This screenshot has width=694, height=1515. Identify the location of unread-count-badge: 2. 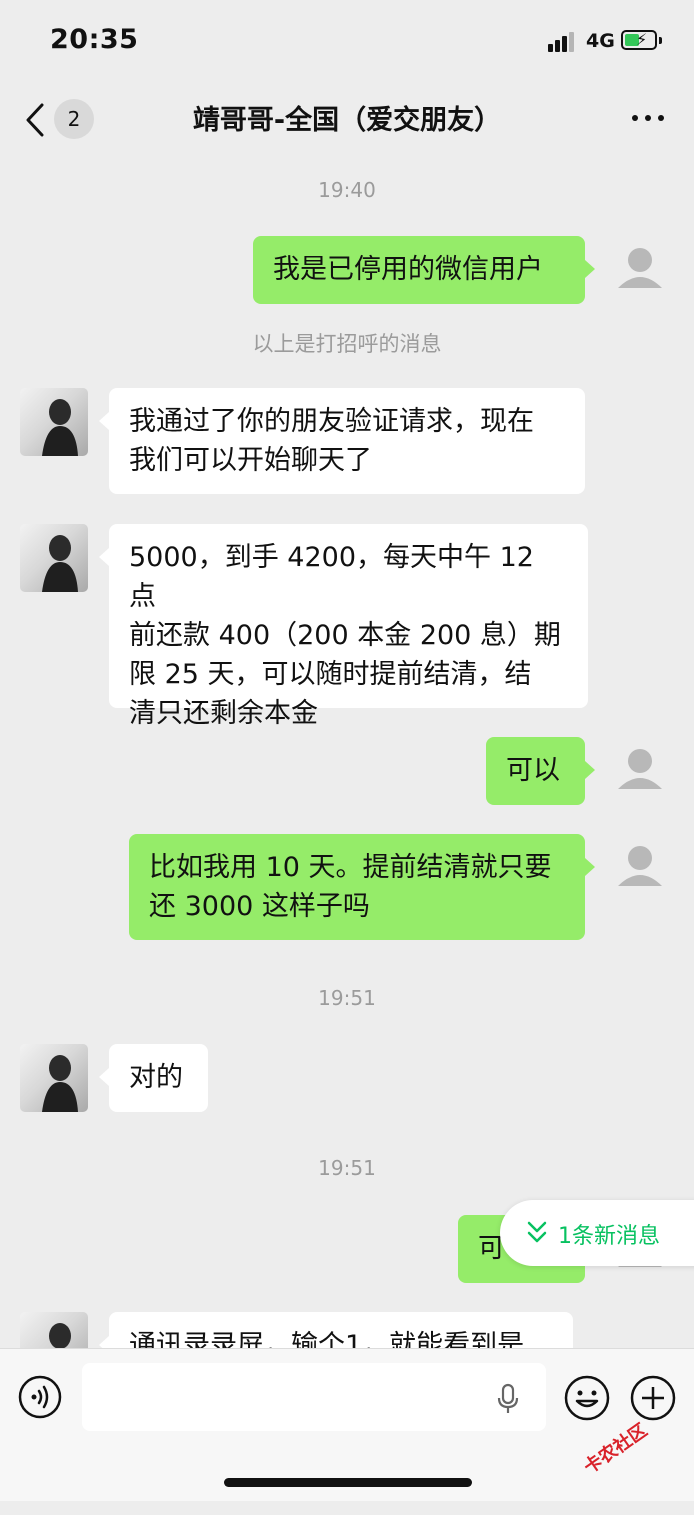
(74, 119).